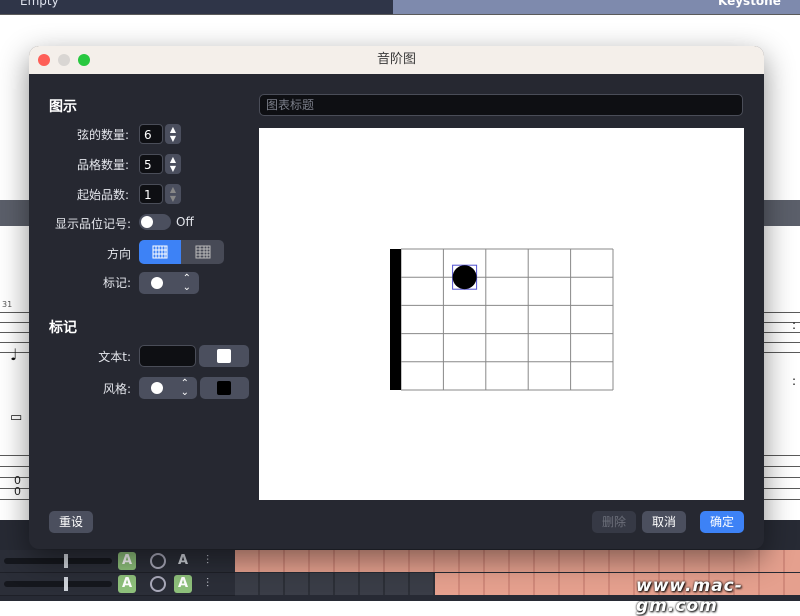 The image size is (800, 616). Describe the element at coordinates (167, 356) in the screenshot. I see `text-color-well` at that location.